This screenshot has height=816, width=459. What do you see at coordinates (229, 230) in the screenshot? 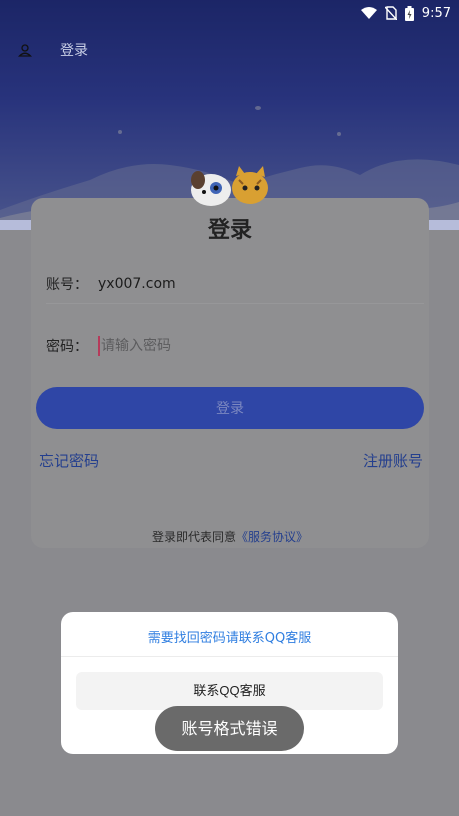
I see `card-title: 登录` at bounding box center [229, 230].